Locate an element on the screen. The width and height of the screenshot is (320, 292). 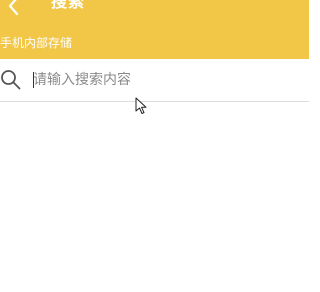
text-caret is located at coordinates (33, 80).